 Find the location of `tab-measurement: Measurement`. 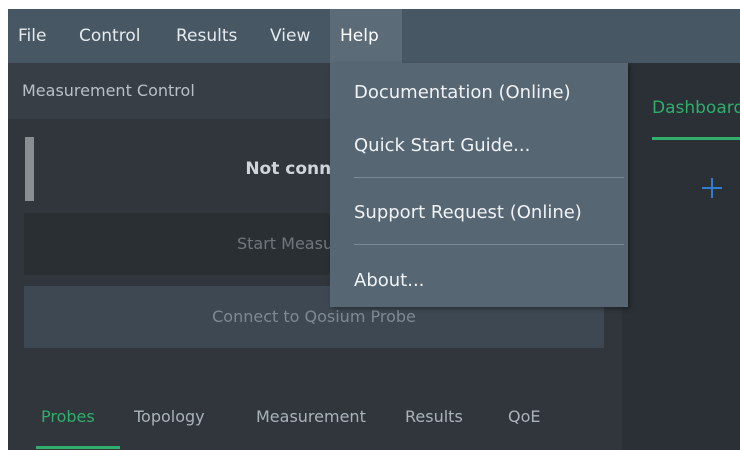

tab-measurement: Measurement is located at coordinates (311, 417).